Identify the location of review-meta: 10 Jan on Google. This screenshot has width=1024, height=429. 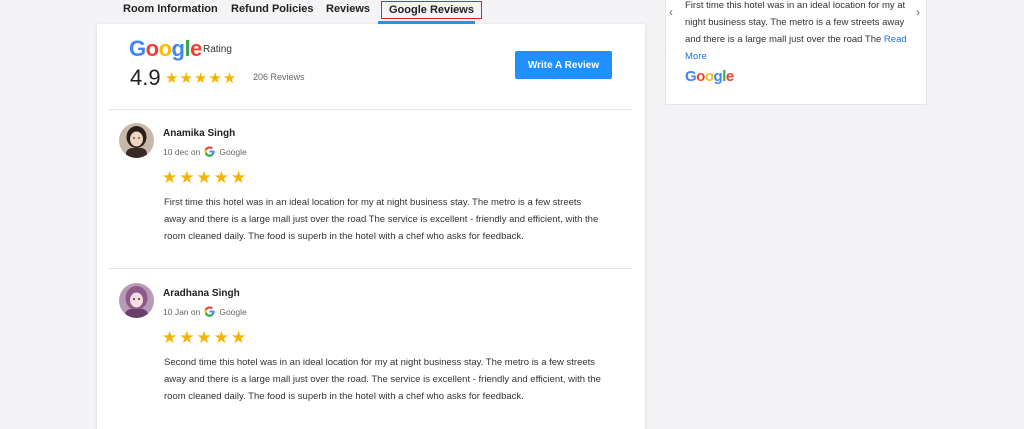
(205, 311).